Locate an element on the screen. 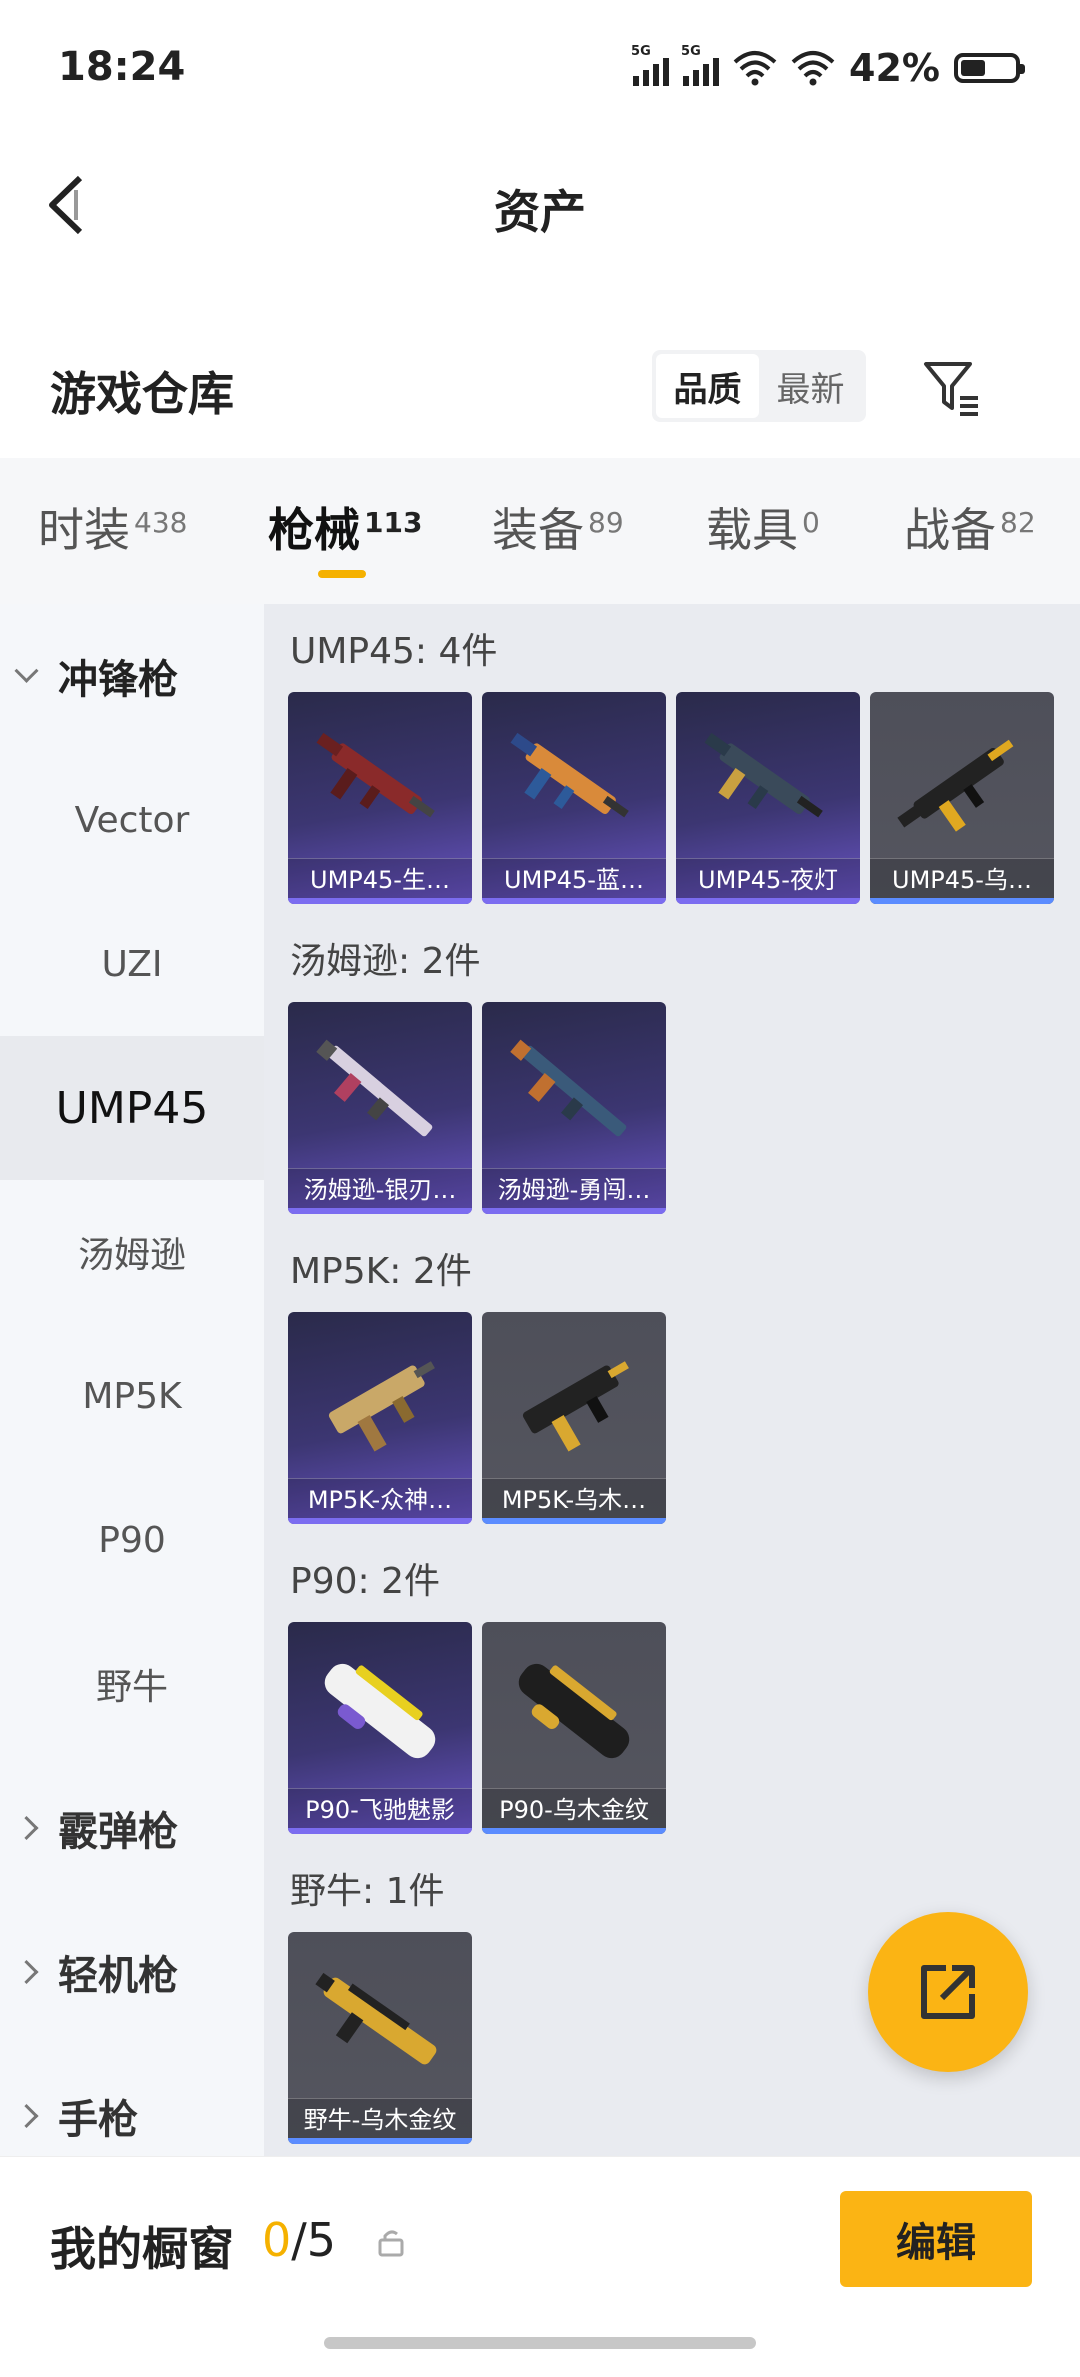 This screenshot has height=2377, width=1080. sidebar-item-p90: P90 is located at coordinates (132, 1540).